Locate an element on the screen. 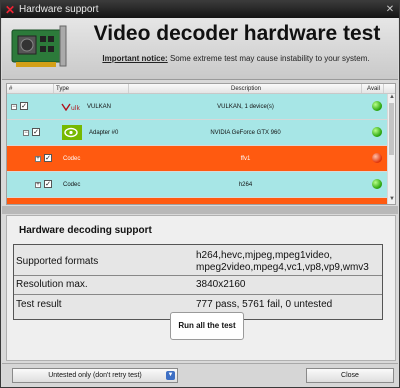 Image resolution: width=400 pixels, height=388 pixels. row-description: VULKAN, 1 device(s) is located at coordinates (245, 106).